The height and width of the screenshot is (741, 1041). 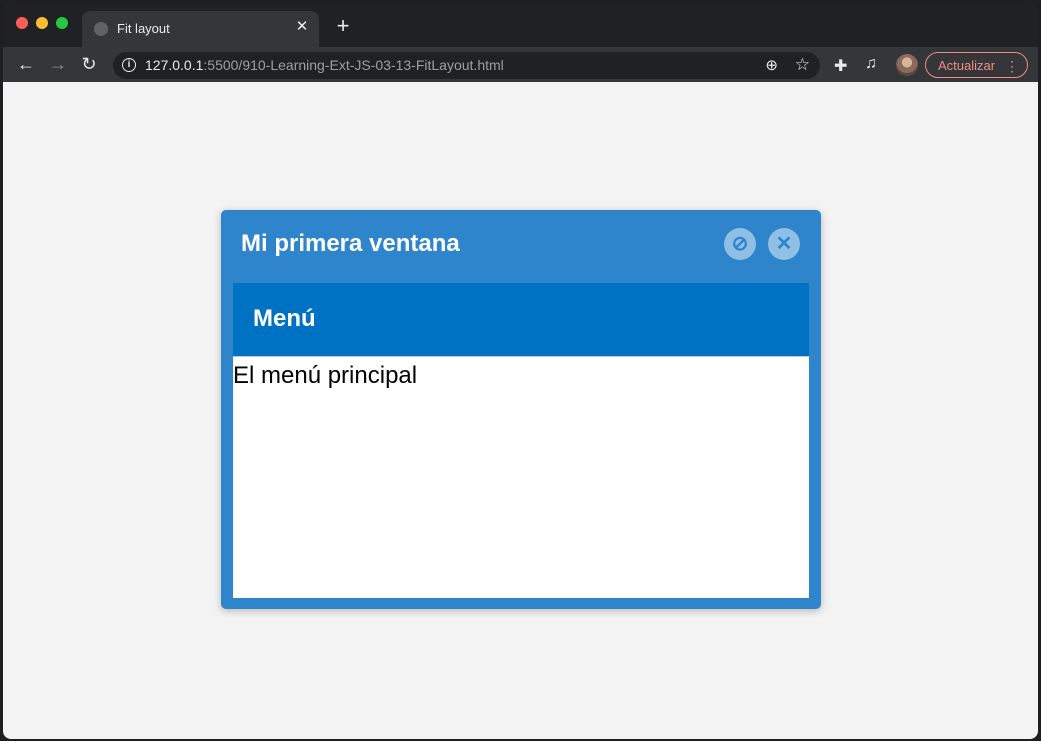 I want to click on url-host: 127.0.0.1, so click(x=174, y=65).